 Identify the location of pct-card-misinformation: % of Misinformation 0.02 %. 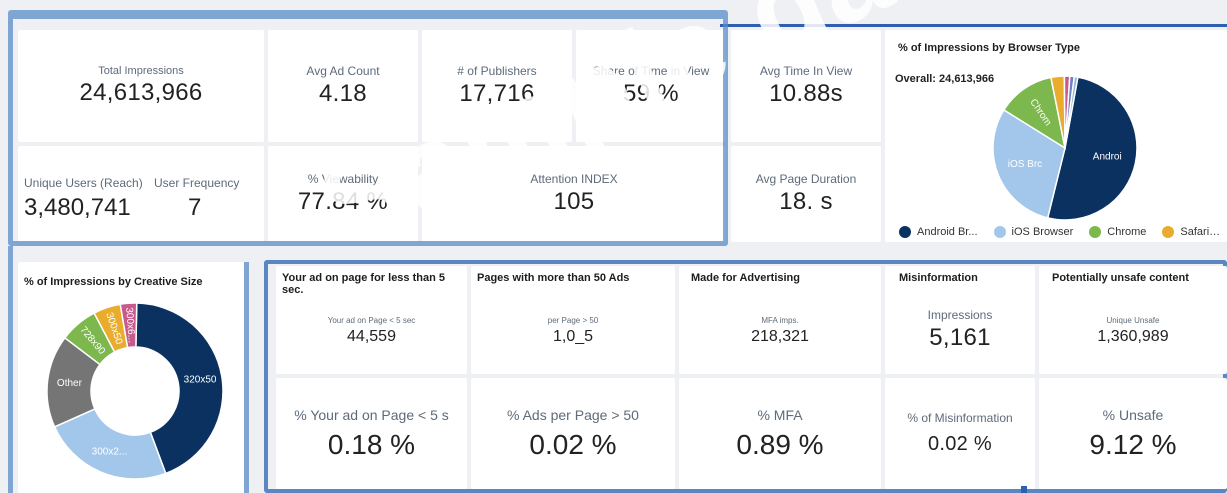
(960, 433).